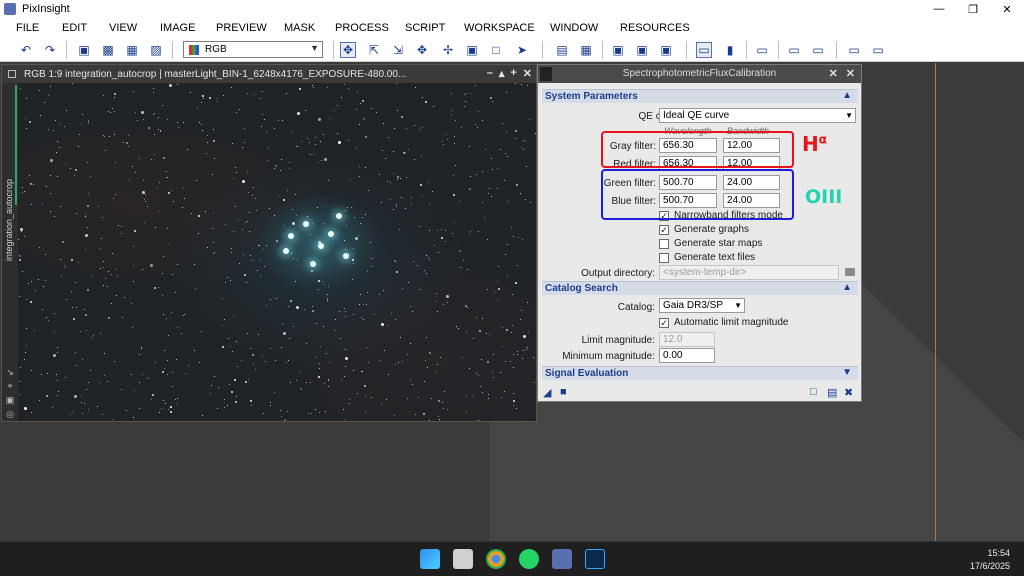 This screenshot has height=576, width=1024. Describe the element at coordinates (700, 288) in the screenshot. I see `section-catalog-search: Catalog Search ▲` at that location.